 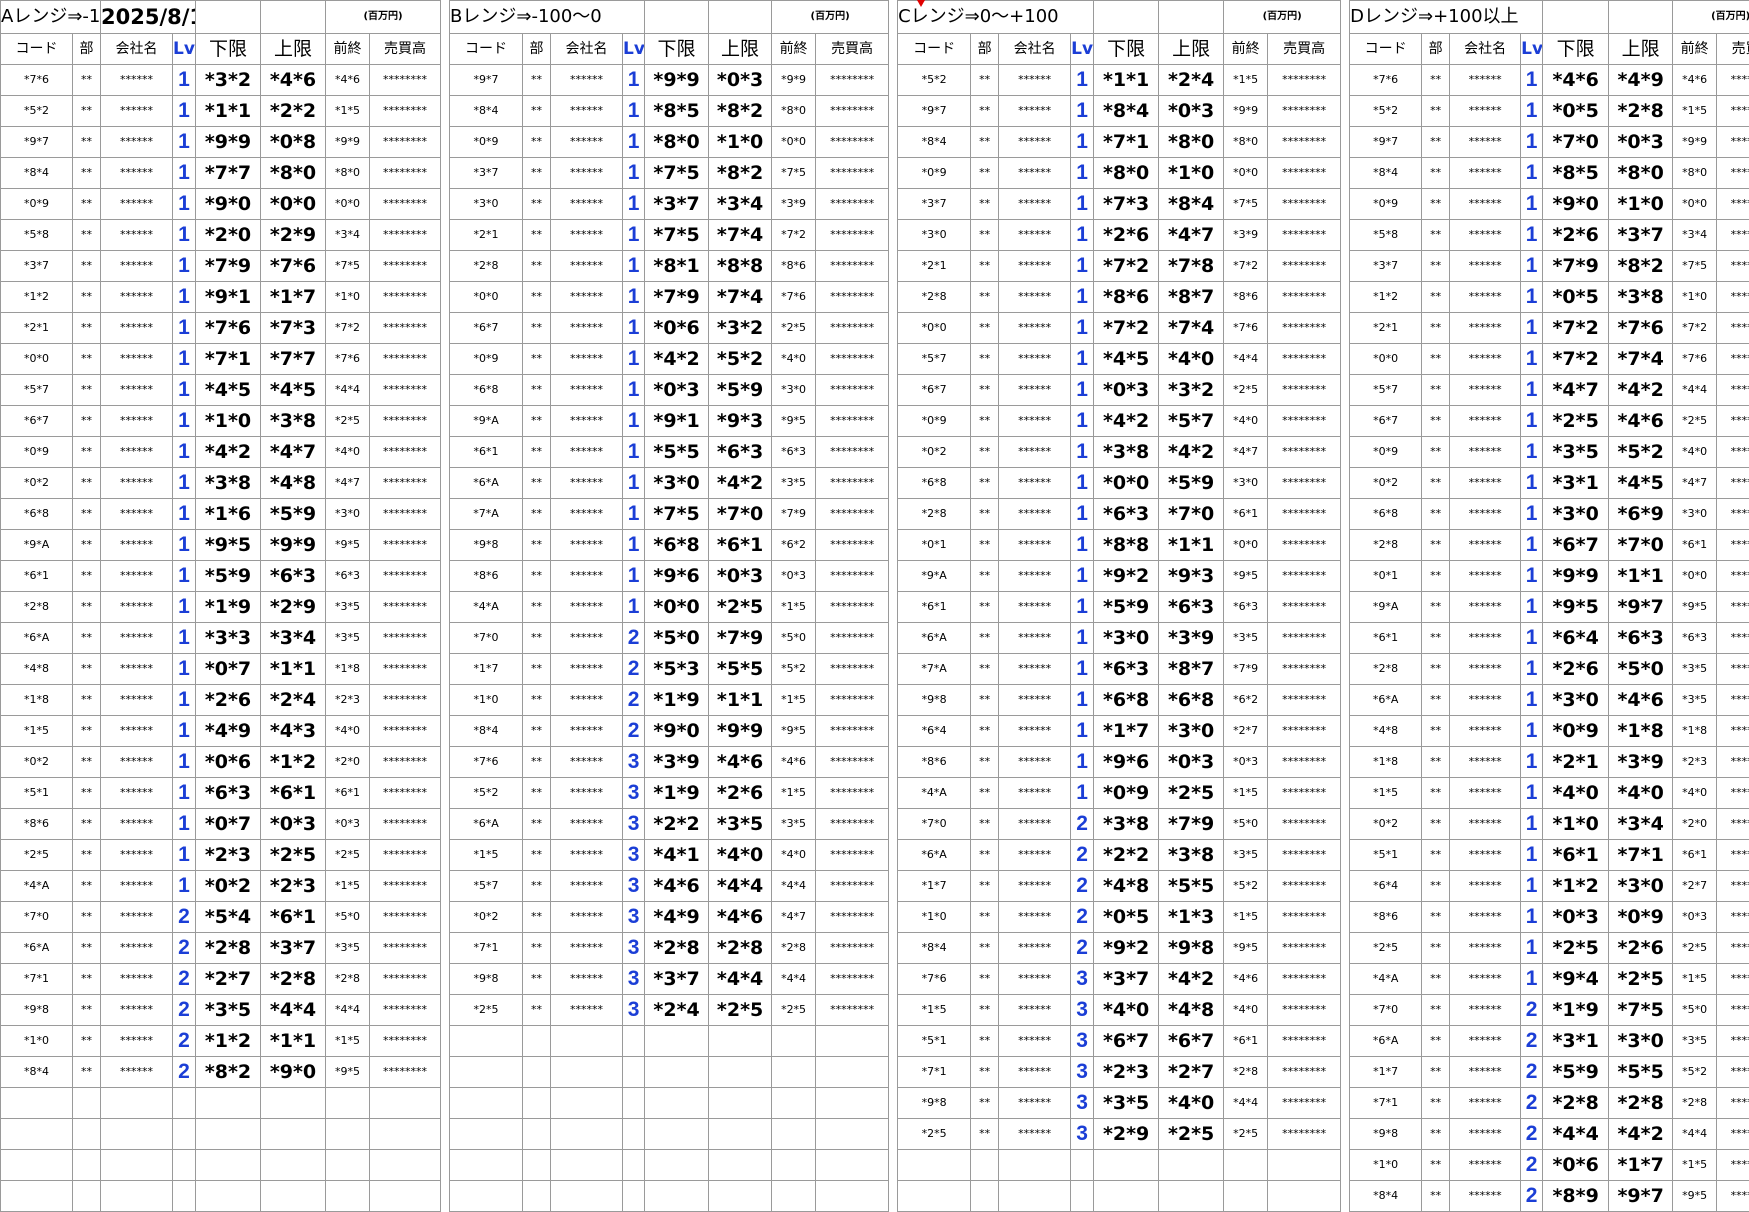 I want to click on cell-lower: *8*5, so click(x=1576, y=173).